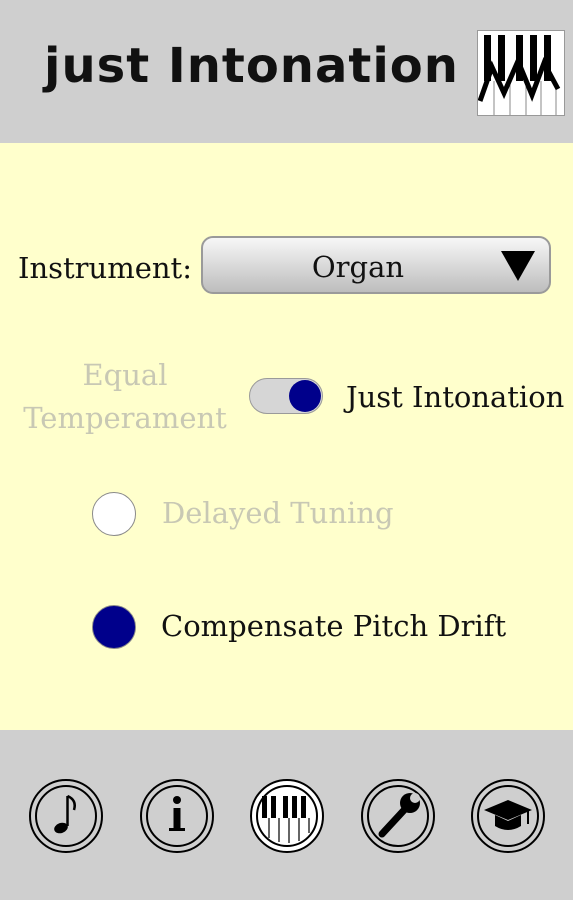 Image resolution: width=573 pixels, height=900 pixels. What do you see at coordinates (251, 66) in the screenshot?
I see `app-title: just Intonation` at bounding box center [251, 66].